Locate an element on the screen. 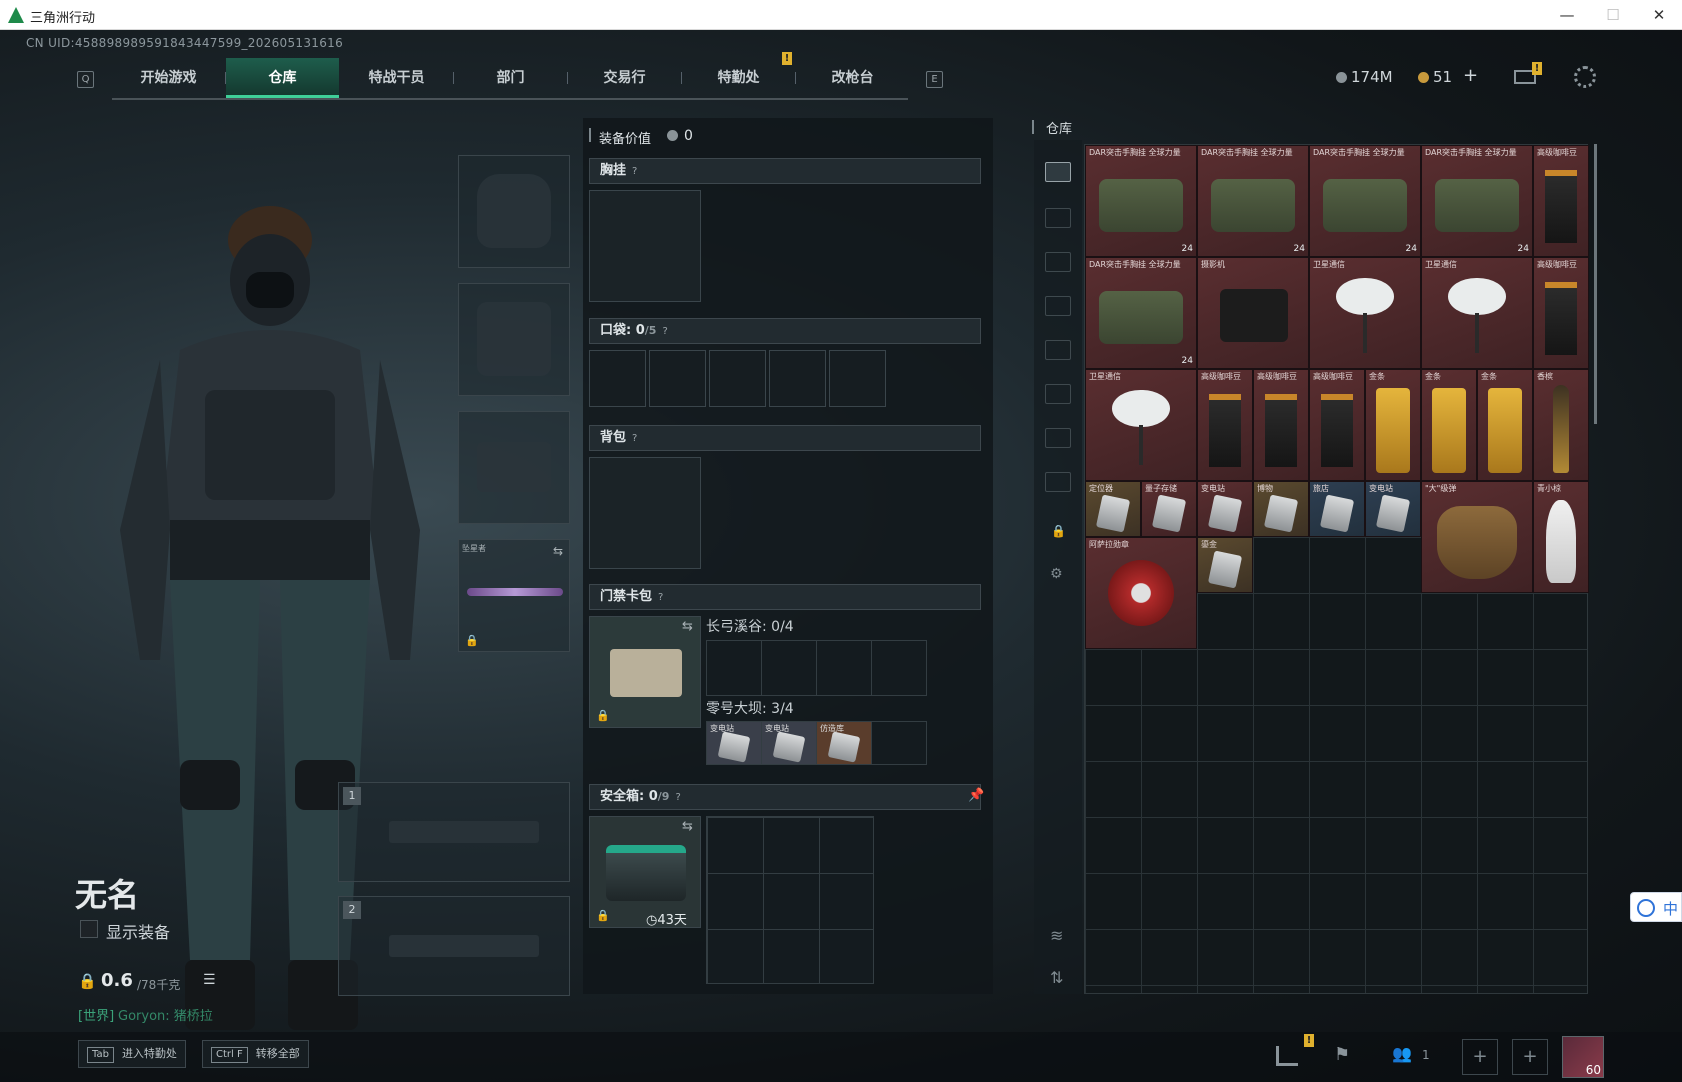 Image resolution: width=1682 pixels, height=1082 pixels. warehouse-item: 量子存储 is located at coordinates (1169, 509).